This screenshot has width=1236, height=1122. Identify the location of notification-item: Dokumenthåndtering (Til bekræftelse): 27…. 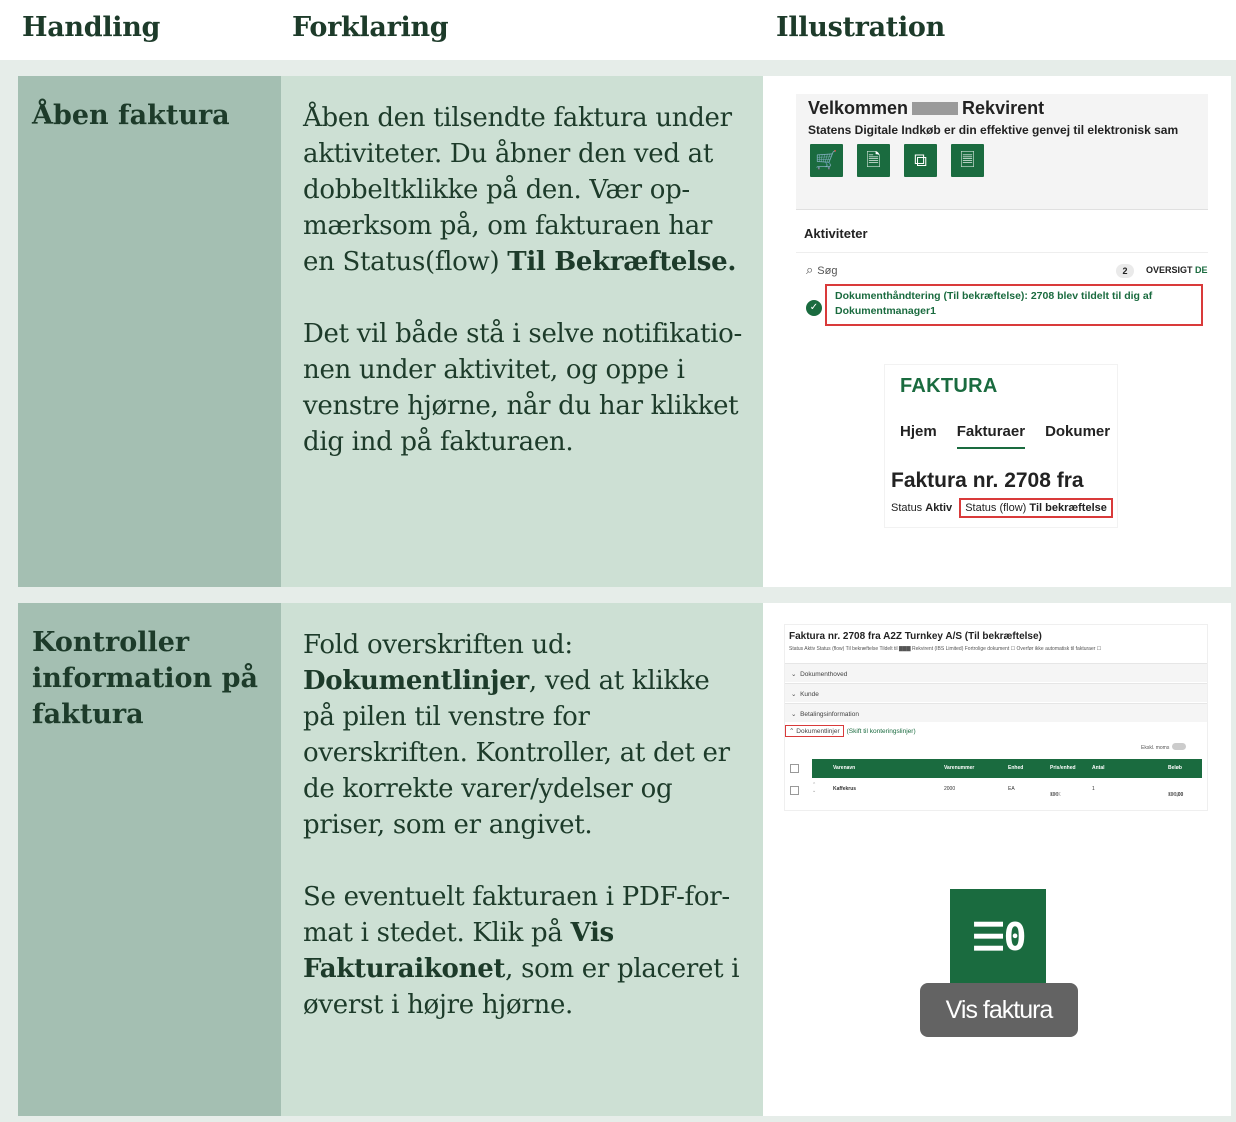
(1014, 305).